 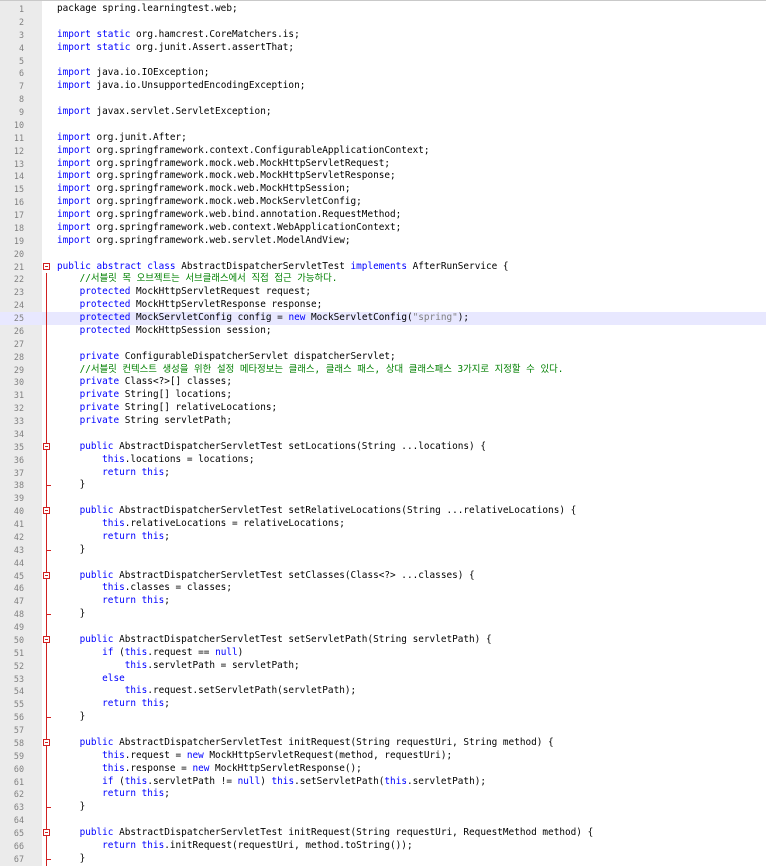 What do you see at coordinates (383, 550) in the screenshot?
I see `code-line: 43 }` at bounding box center [383, 550].